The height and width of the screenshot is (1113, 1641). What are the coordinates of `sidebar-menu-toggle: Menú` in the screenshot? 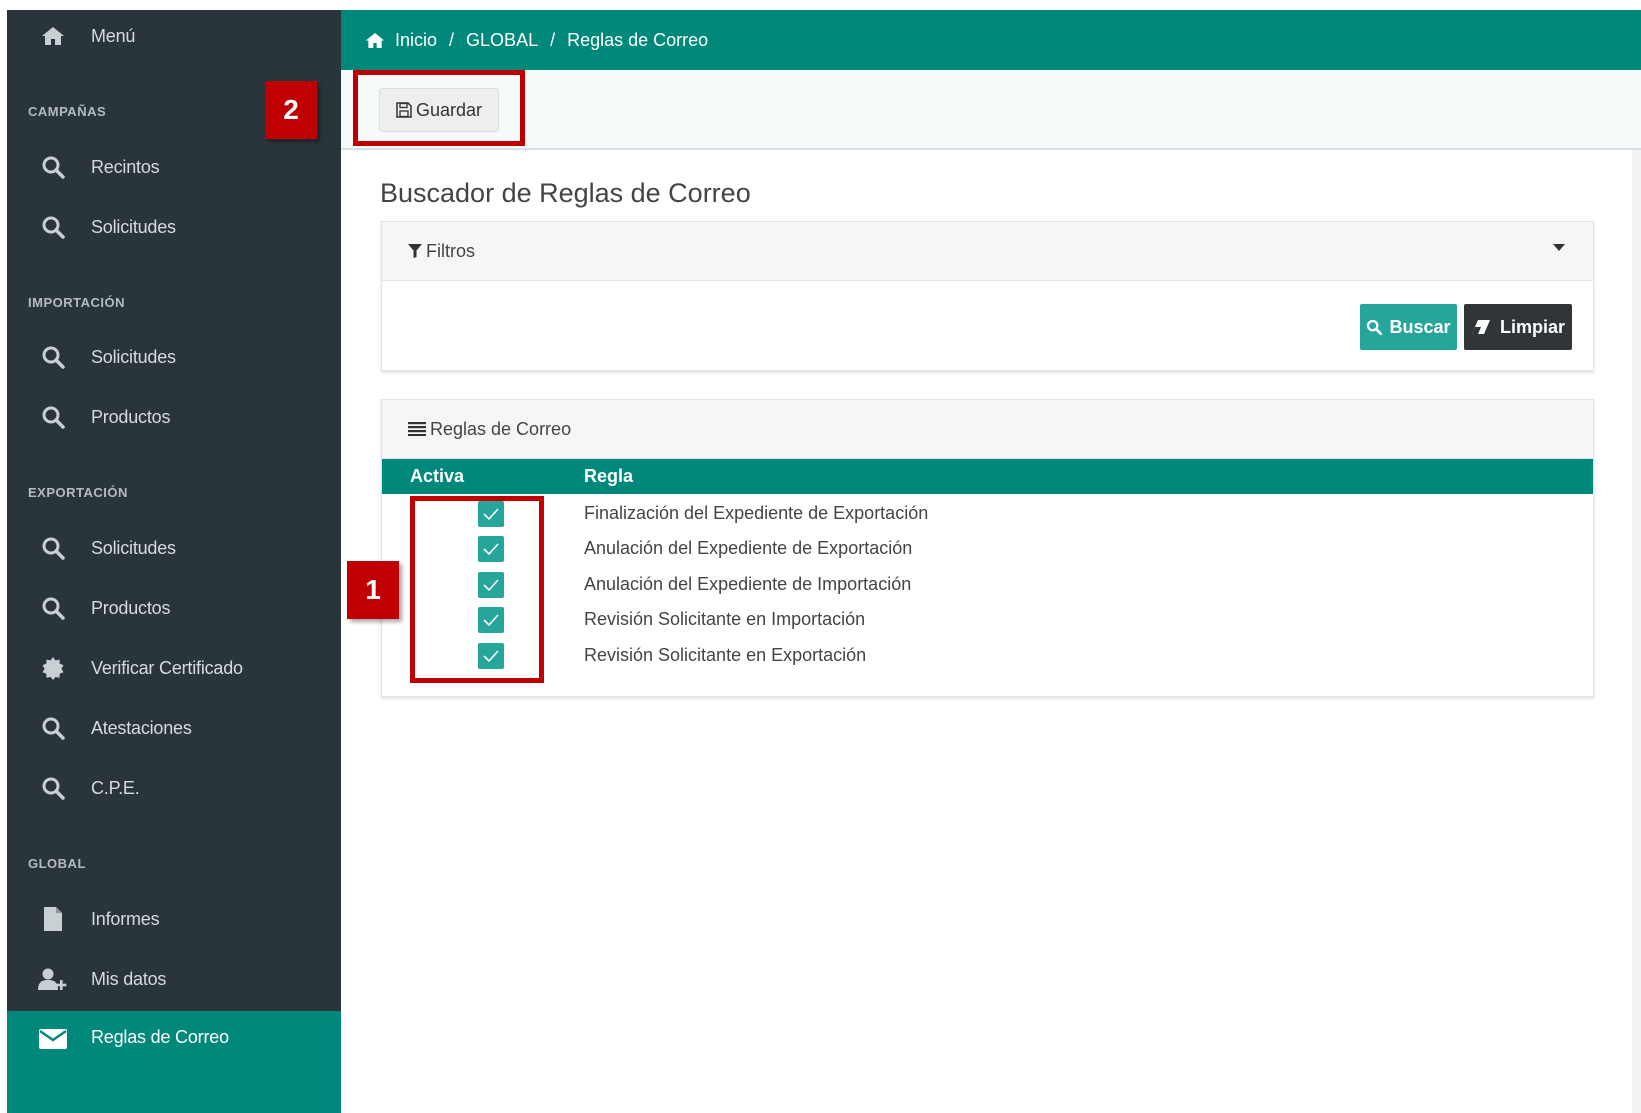 It's located at (174, 36).